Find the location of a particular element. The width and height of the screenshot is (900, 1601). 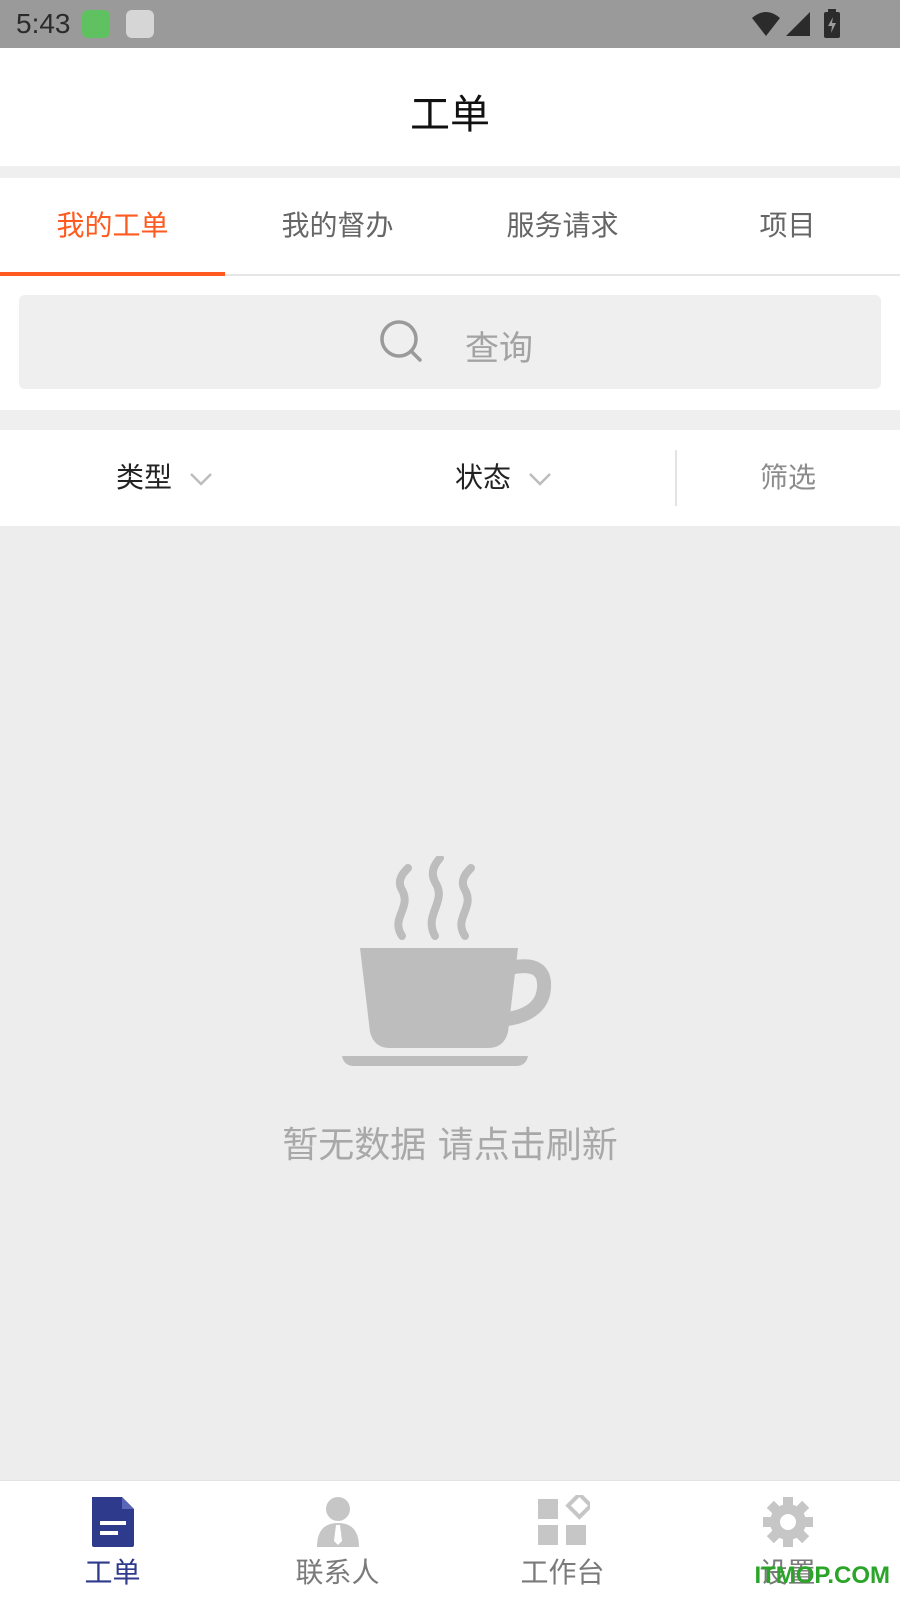

filter-button: 筛选 is located at coordinates (788, 478).